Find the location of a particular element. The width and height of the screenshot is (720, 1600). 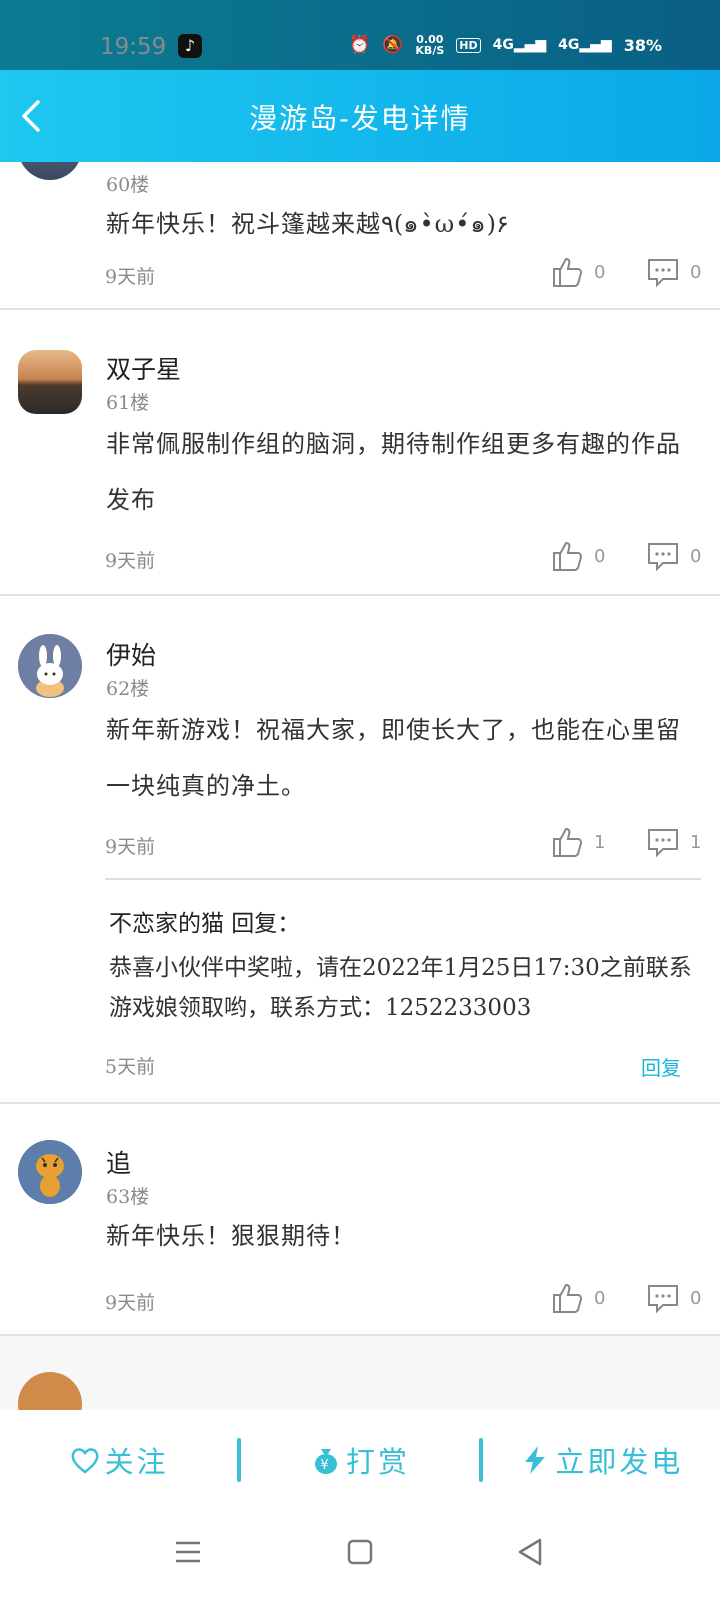

like-button: 1 is located at coordinates (585, 842).